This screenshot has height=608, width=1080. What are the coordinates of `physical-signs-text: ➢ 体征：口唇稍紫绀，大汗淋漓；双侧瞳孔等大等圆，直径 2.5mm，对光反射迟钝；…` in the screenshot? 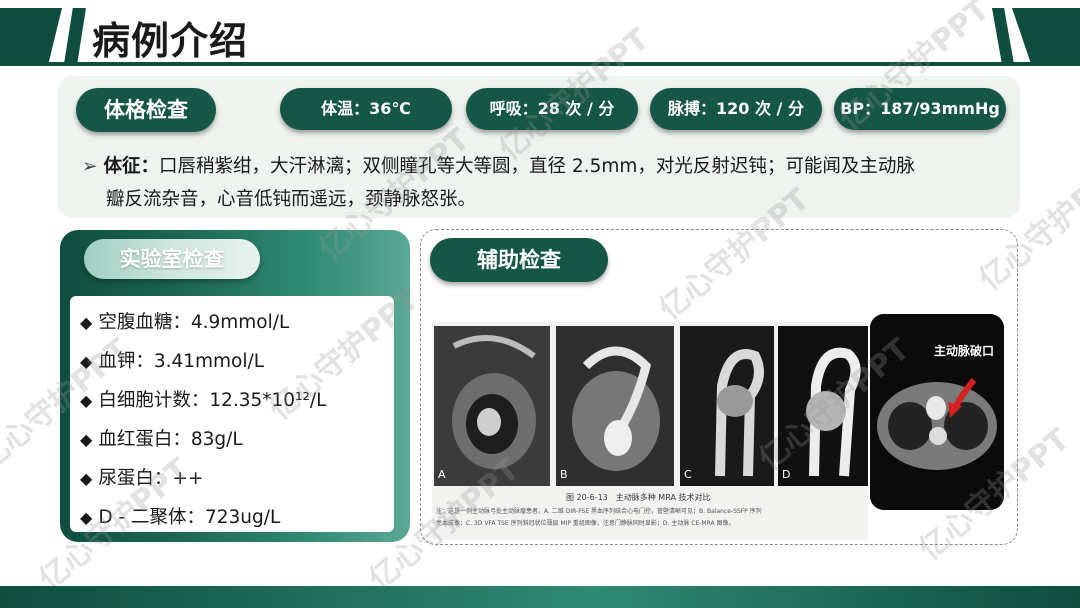 It's located at (547, 183).